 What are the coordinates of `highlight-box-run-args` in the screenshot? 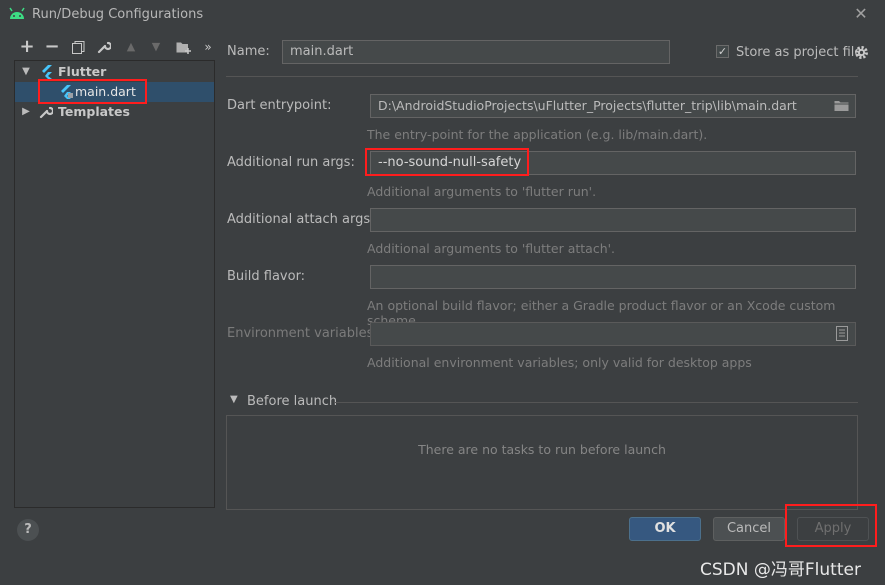 It's located at (447, 162).